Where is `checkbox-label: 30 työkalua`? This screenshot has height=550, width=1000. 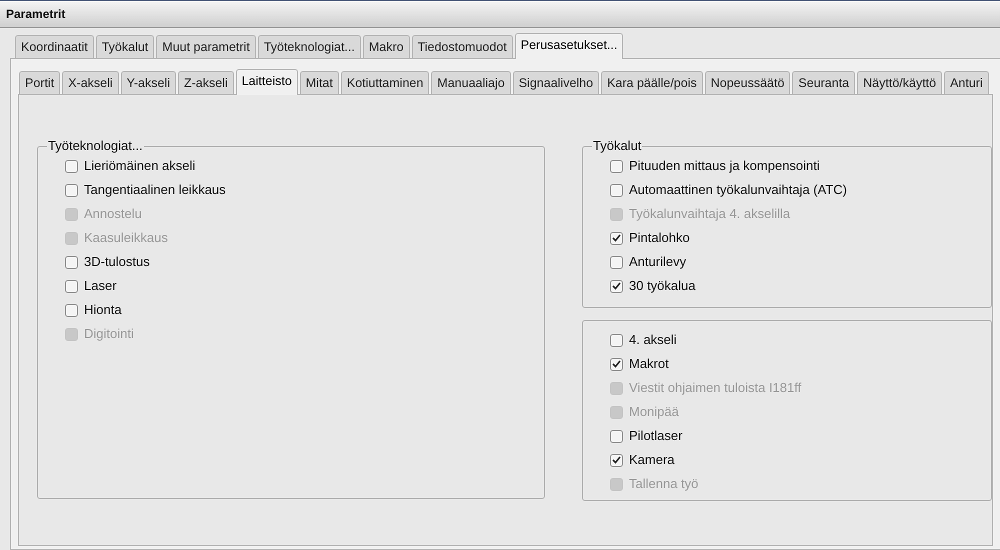 checkbox-label: 30 työkalua is located at coordinates (662, 286).